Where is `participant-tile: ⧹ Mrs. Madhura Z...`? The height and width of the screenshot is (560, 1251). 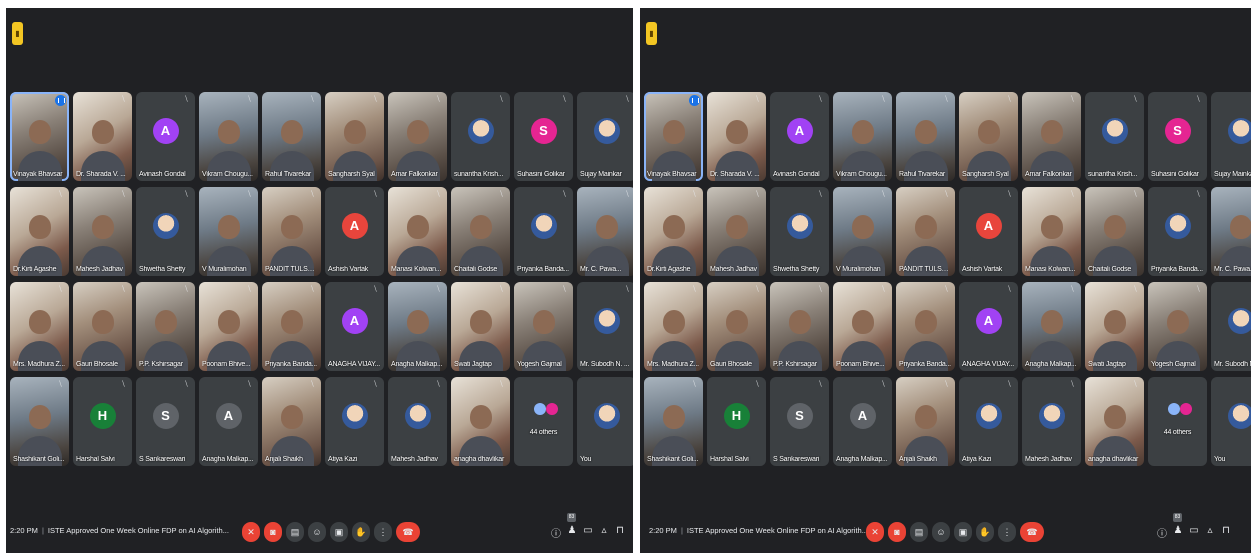
participant-tile: ⧹ Mrs. Madhura Z... is located at coordinates (39, 326).